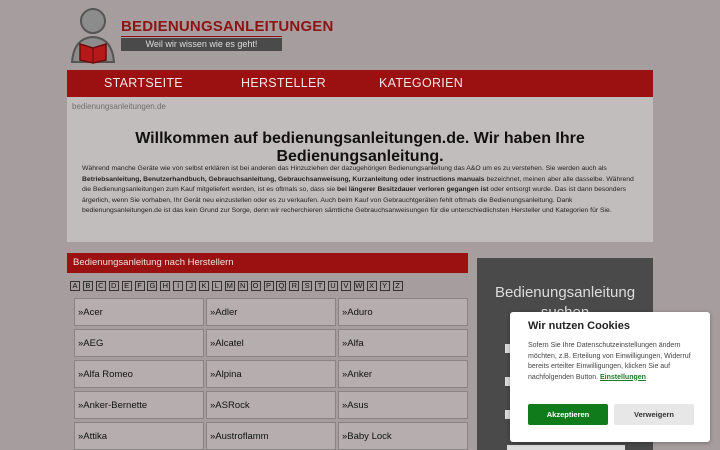 This screenshot has width=720, height=450. Describe the element at coordinates (403, 343) in the screenshot. I see `brand-link: »Alfa` at that location.